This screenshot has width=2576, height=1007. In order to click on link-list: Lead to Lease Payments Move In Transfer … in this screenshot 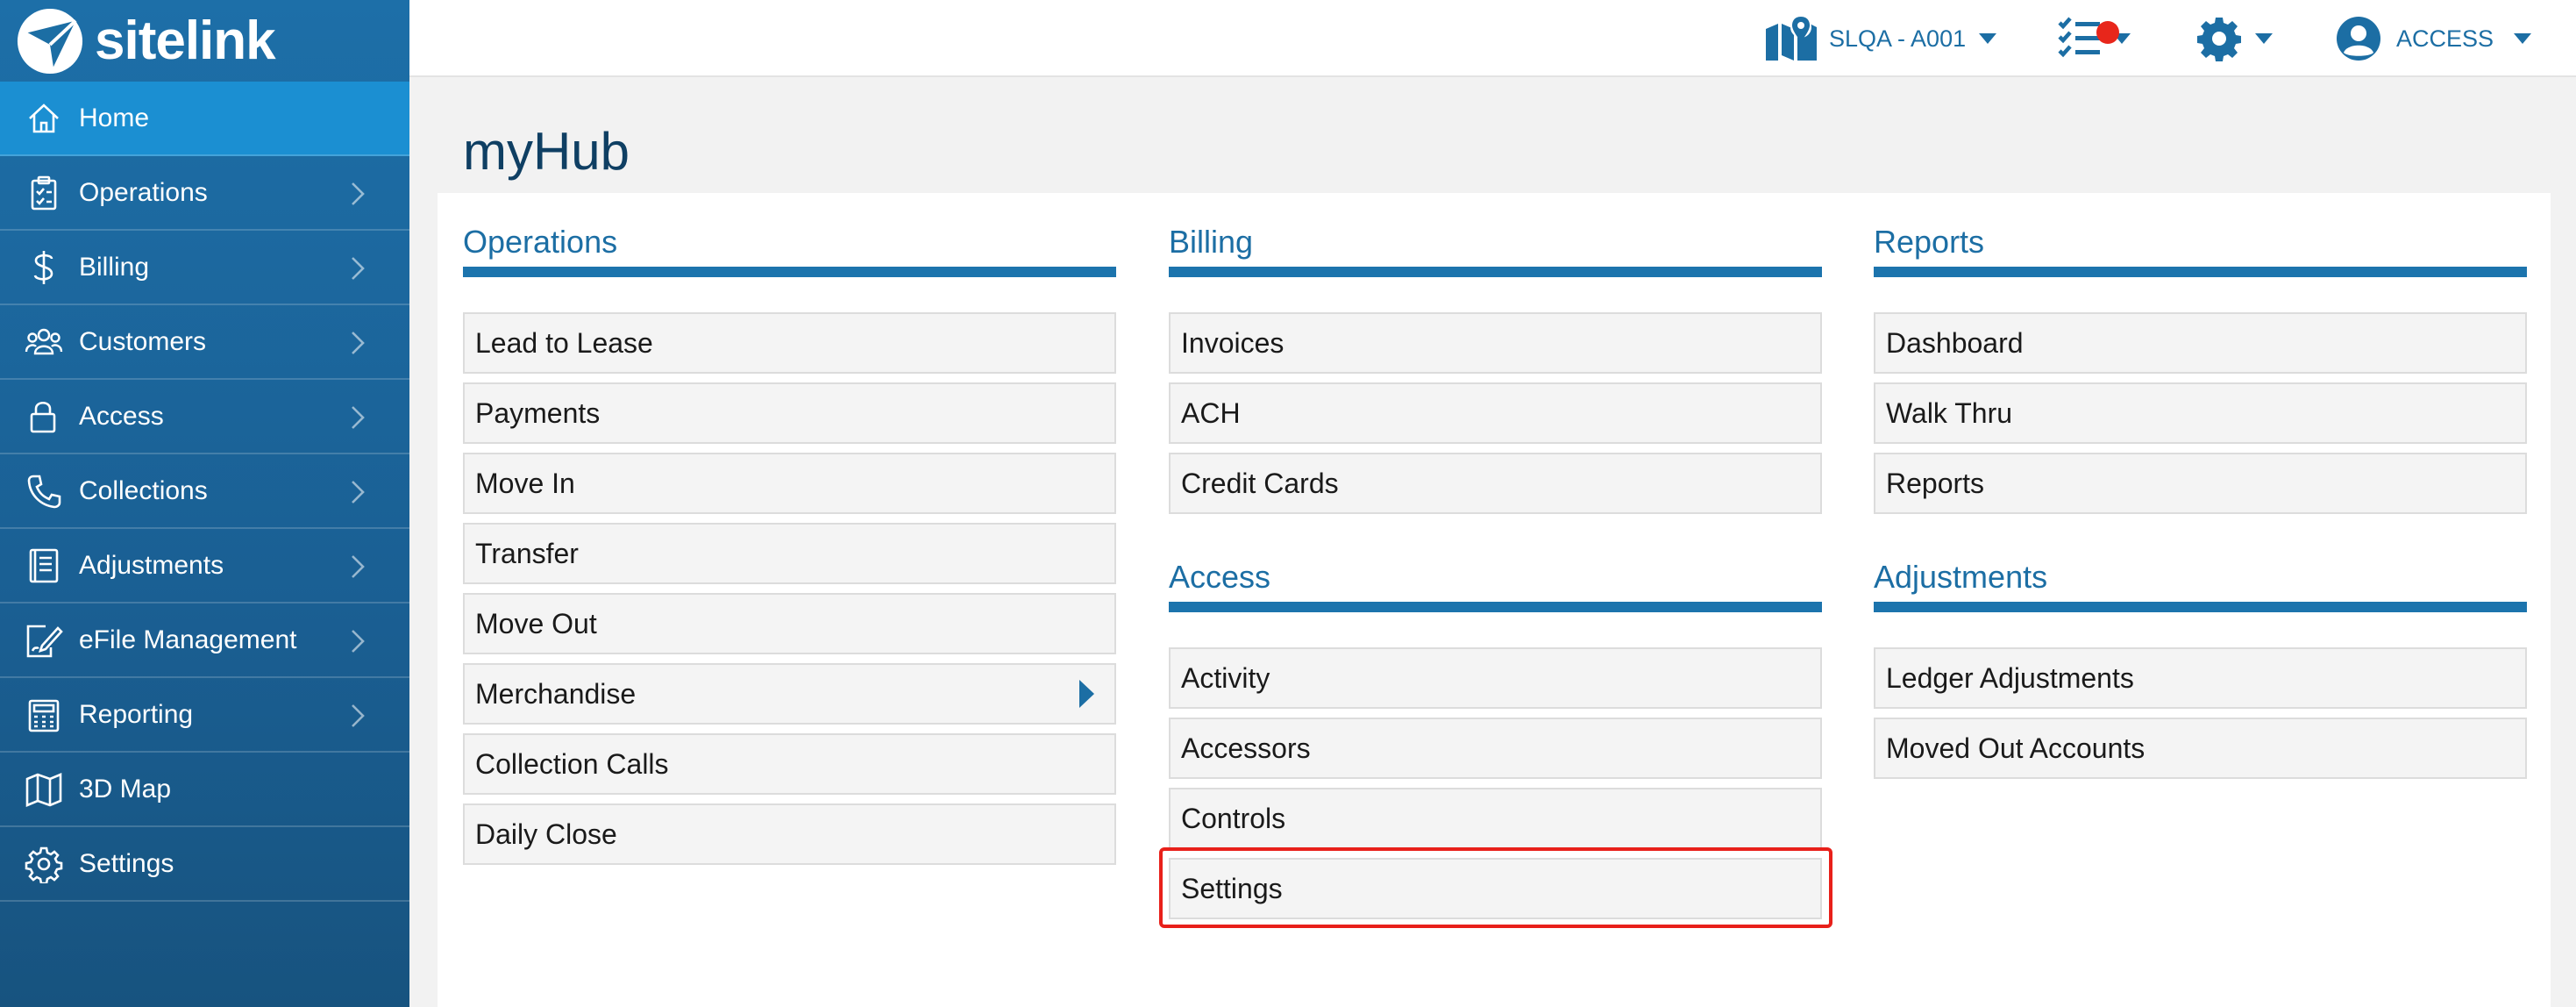, I will do `click(789, 588)`.